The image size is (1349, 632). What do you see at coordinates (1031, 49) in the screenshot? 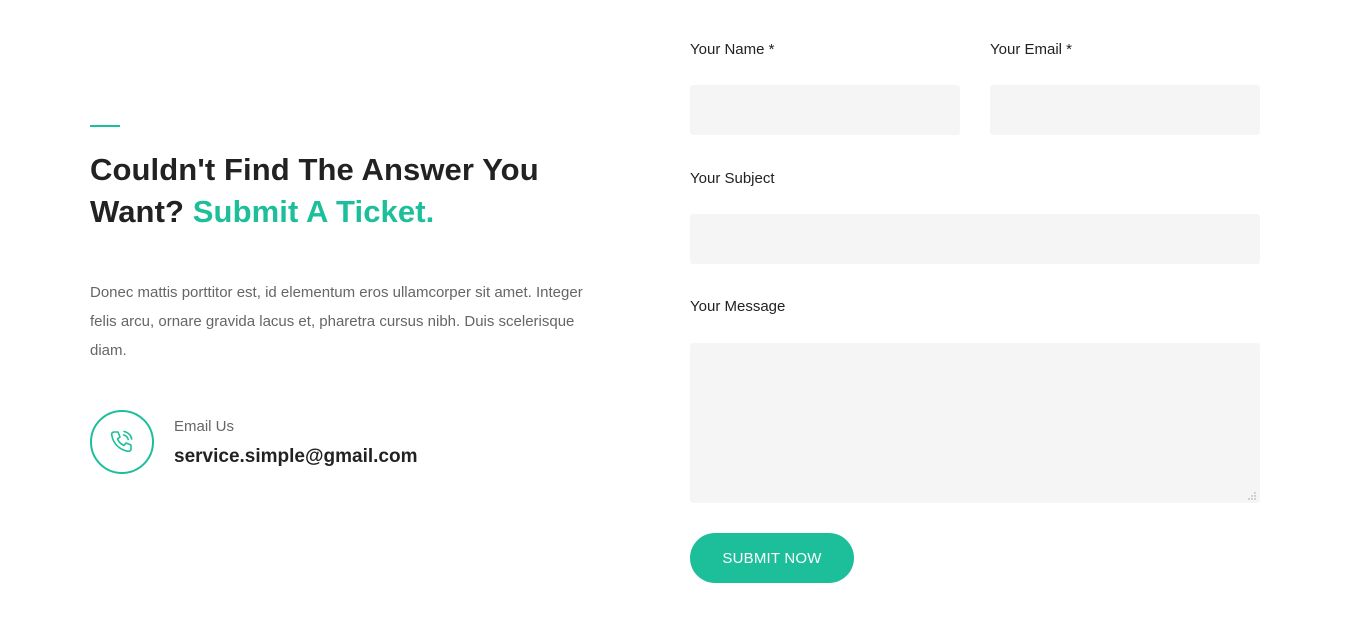
I see `email-label: Your Email *` at bounding box center [1031, 49].